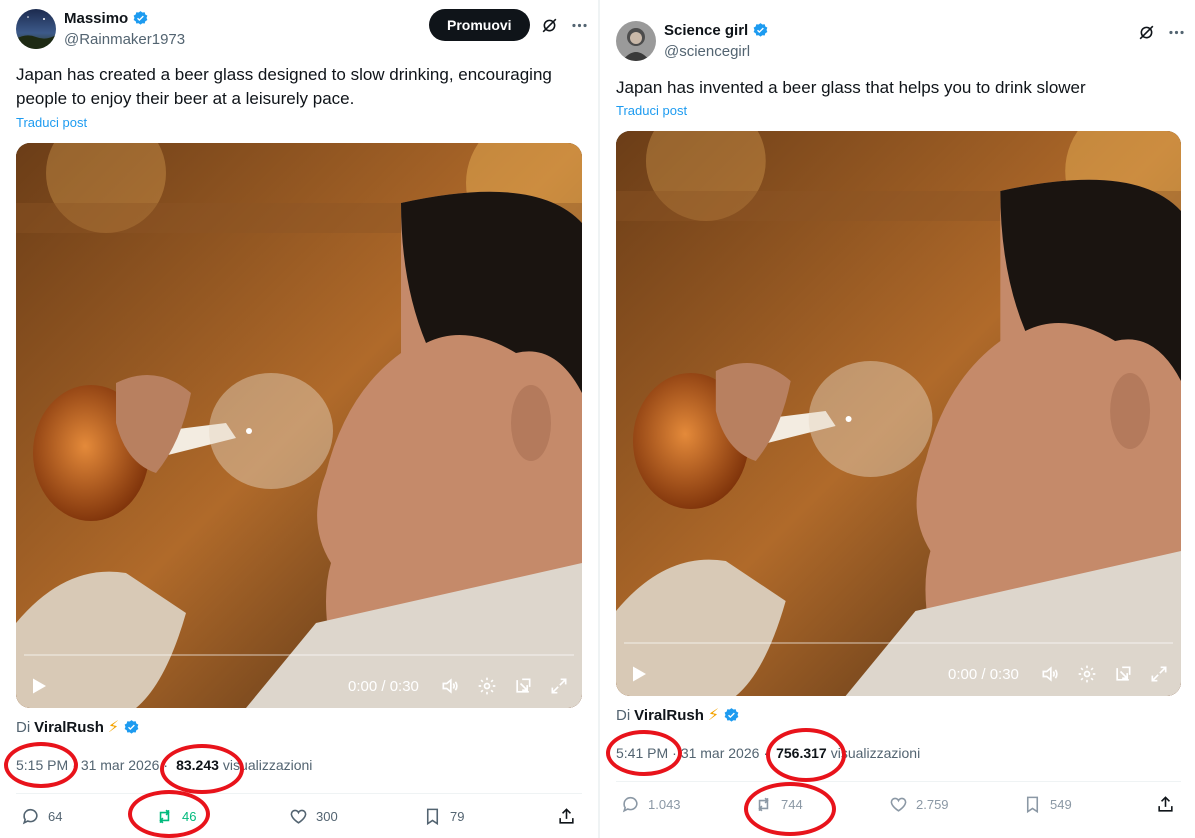 The width and height of the screenshot is (1195, 838). What do you see at coordinates (457, 816) in the screenshot?
I see `bookmark-count: 79` at bounding box center [457, 816].